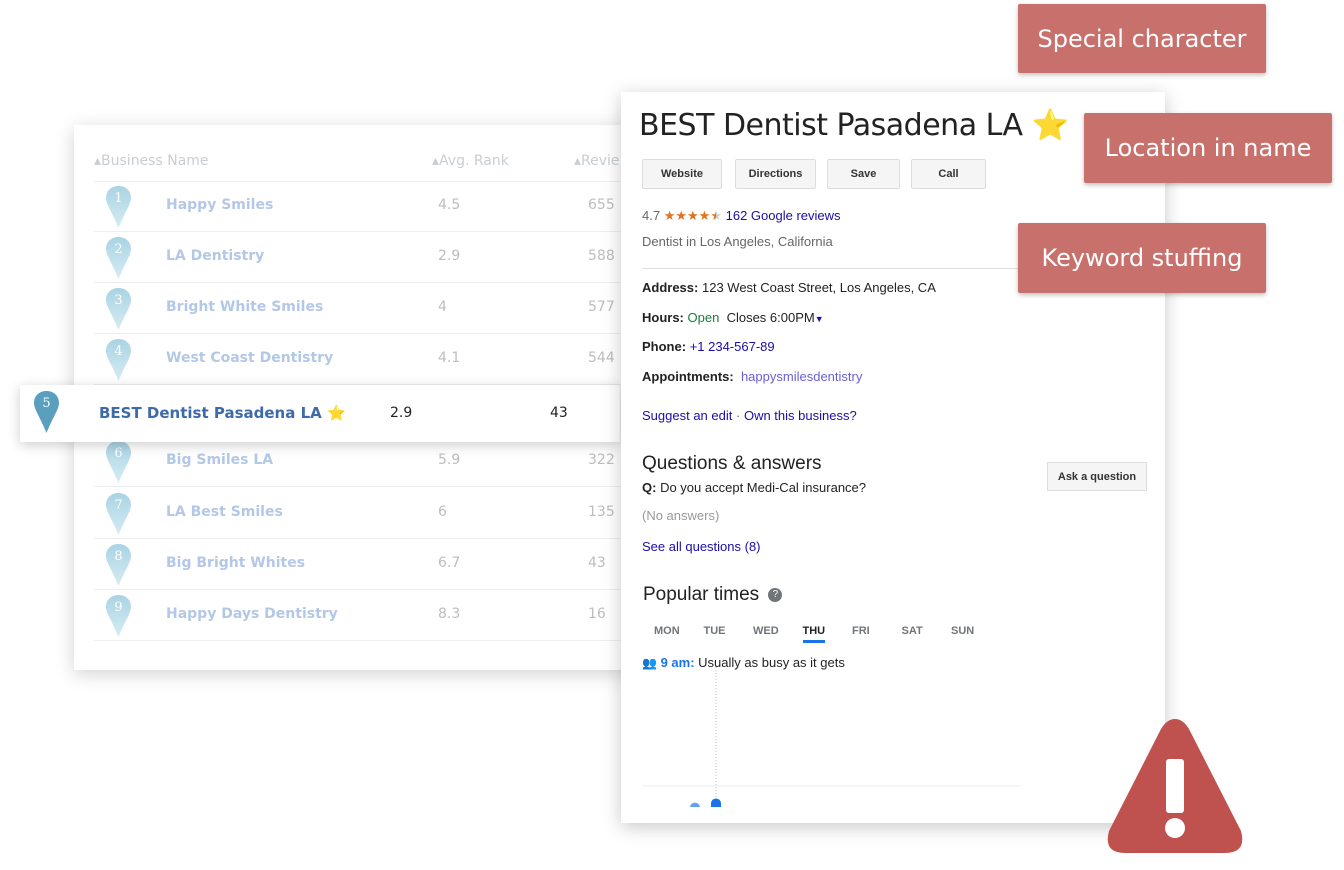  What do you see at coordinates (118, 249) in the screenshot?
I see `pin-number: 2` at bounding box center [118, 249].